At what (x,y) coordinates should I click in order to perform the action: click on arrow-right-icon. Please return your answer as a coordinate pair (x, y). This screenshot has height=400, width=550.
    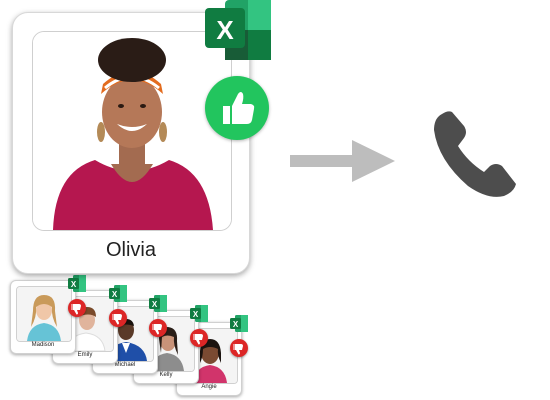
    Looking at the image, I should click on (342, 161).